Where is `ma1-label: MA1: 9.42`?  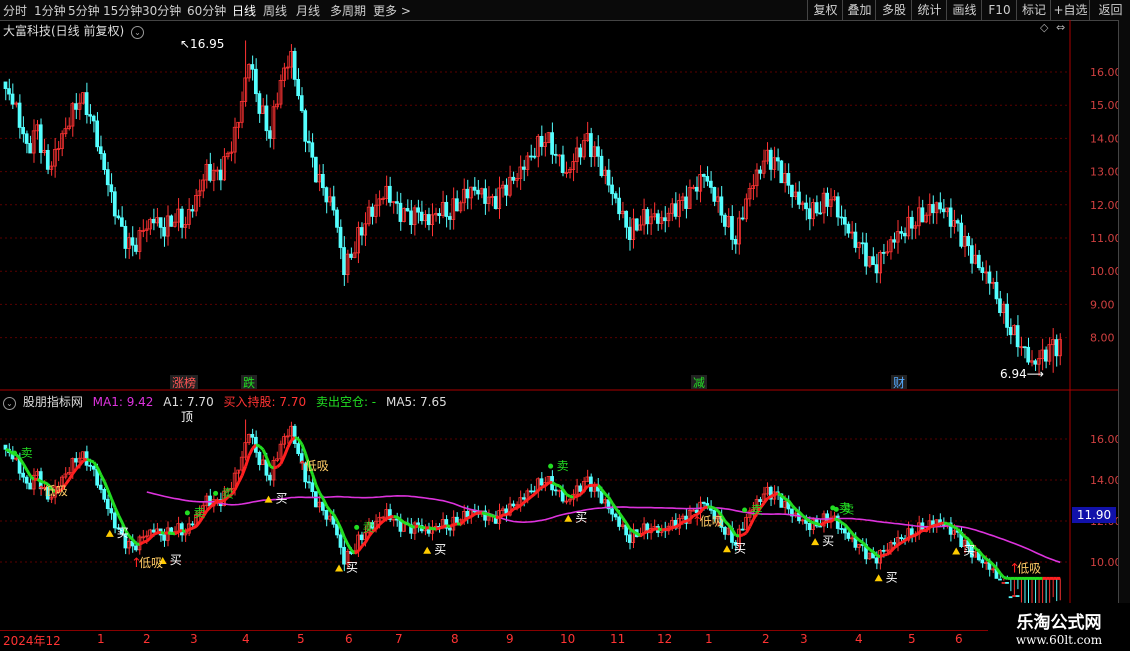
ma1-label: MA1: 9.42 is located at coordinates (123, 402).